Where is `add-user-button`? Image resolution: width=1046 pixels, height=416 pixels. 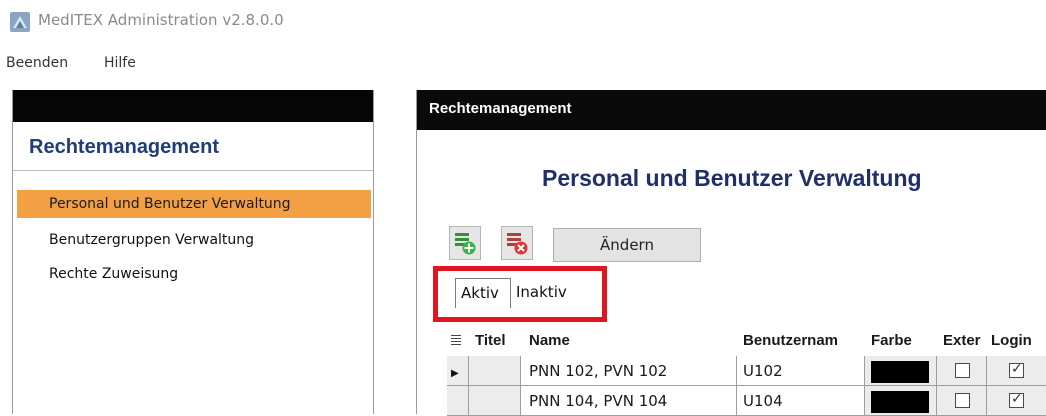 add-user-button is located at coordinates (465, 243).